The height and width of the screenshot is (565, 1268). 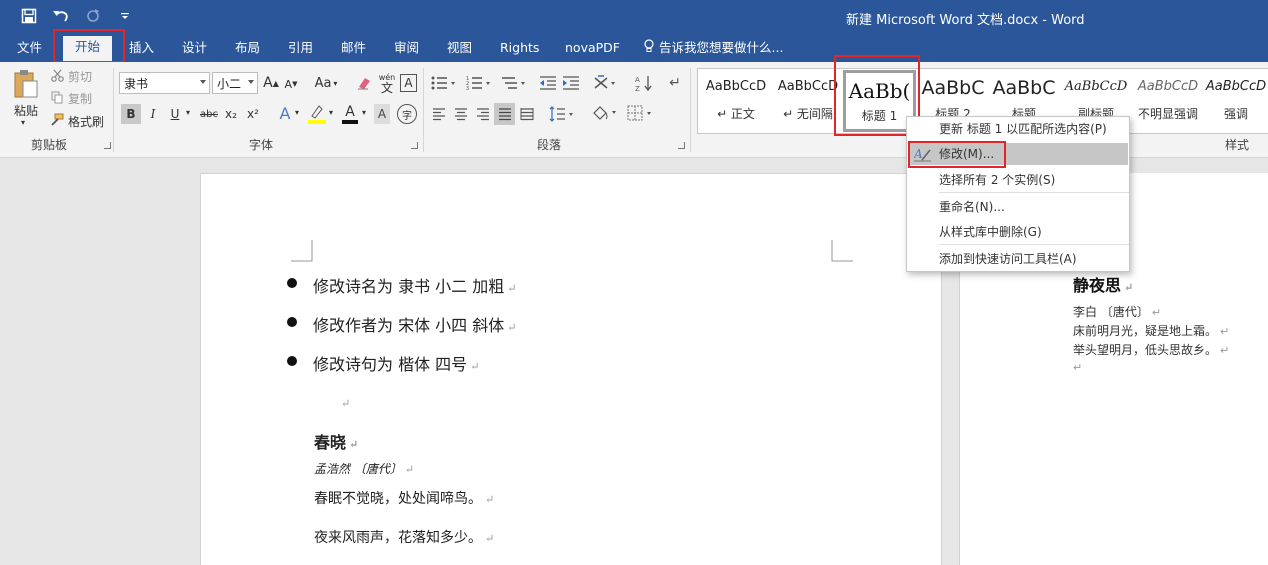 What do you see at coordinates (188, 112) in the screenshot?
I see `underline-dropdown-icon: ▾` at bounding box center [188, 112].